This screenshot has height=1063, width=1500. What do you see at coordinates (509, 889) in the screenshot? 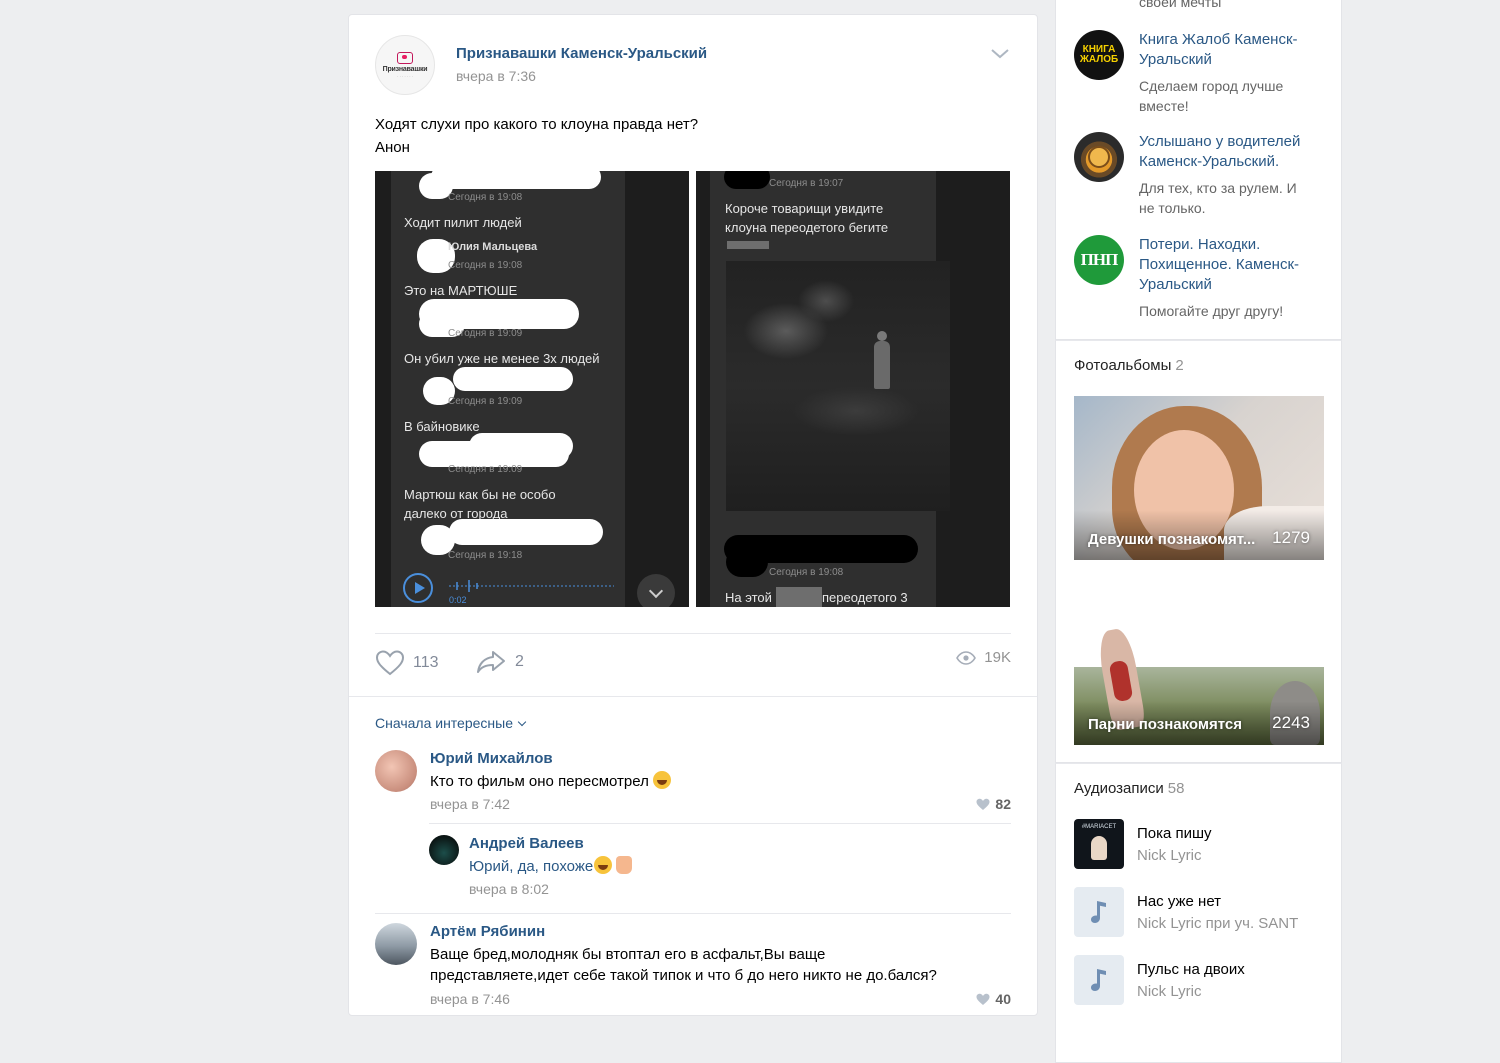
I see `comment-time: вчера в 8:02` at bounding box center [509, 889].